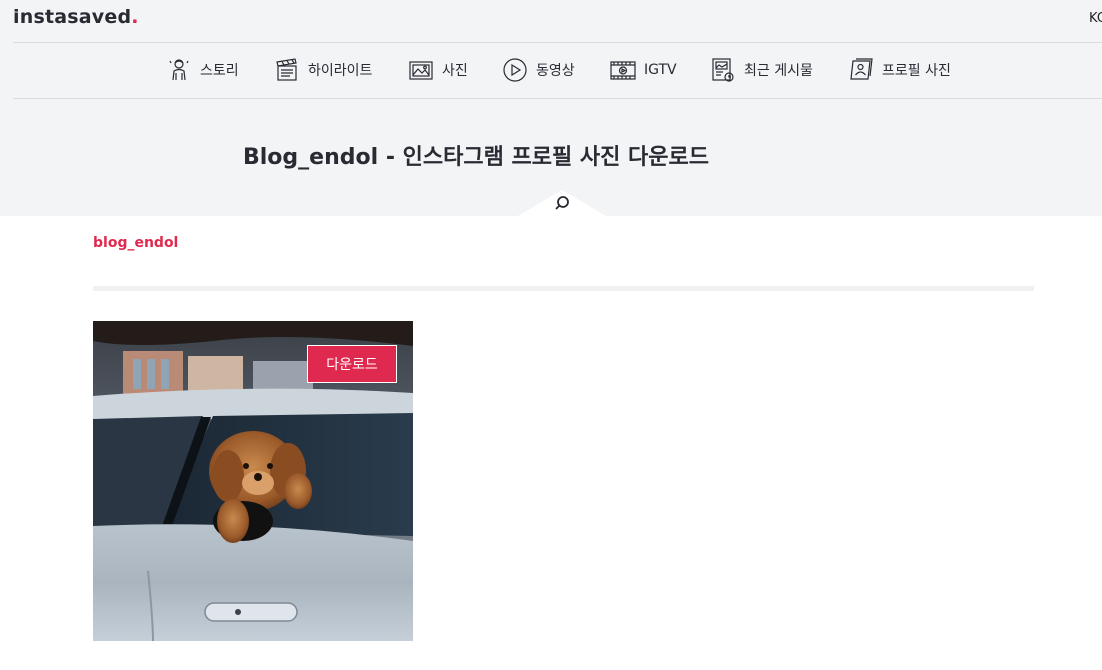 This screenshot has width=1102, height=670. What do you see at coordinates (557, 42) in the screenshot?
I see `top-divider` at bounding box center [557, 42].